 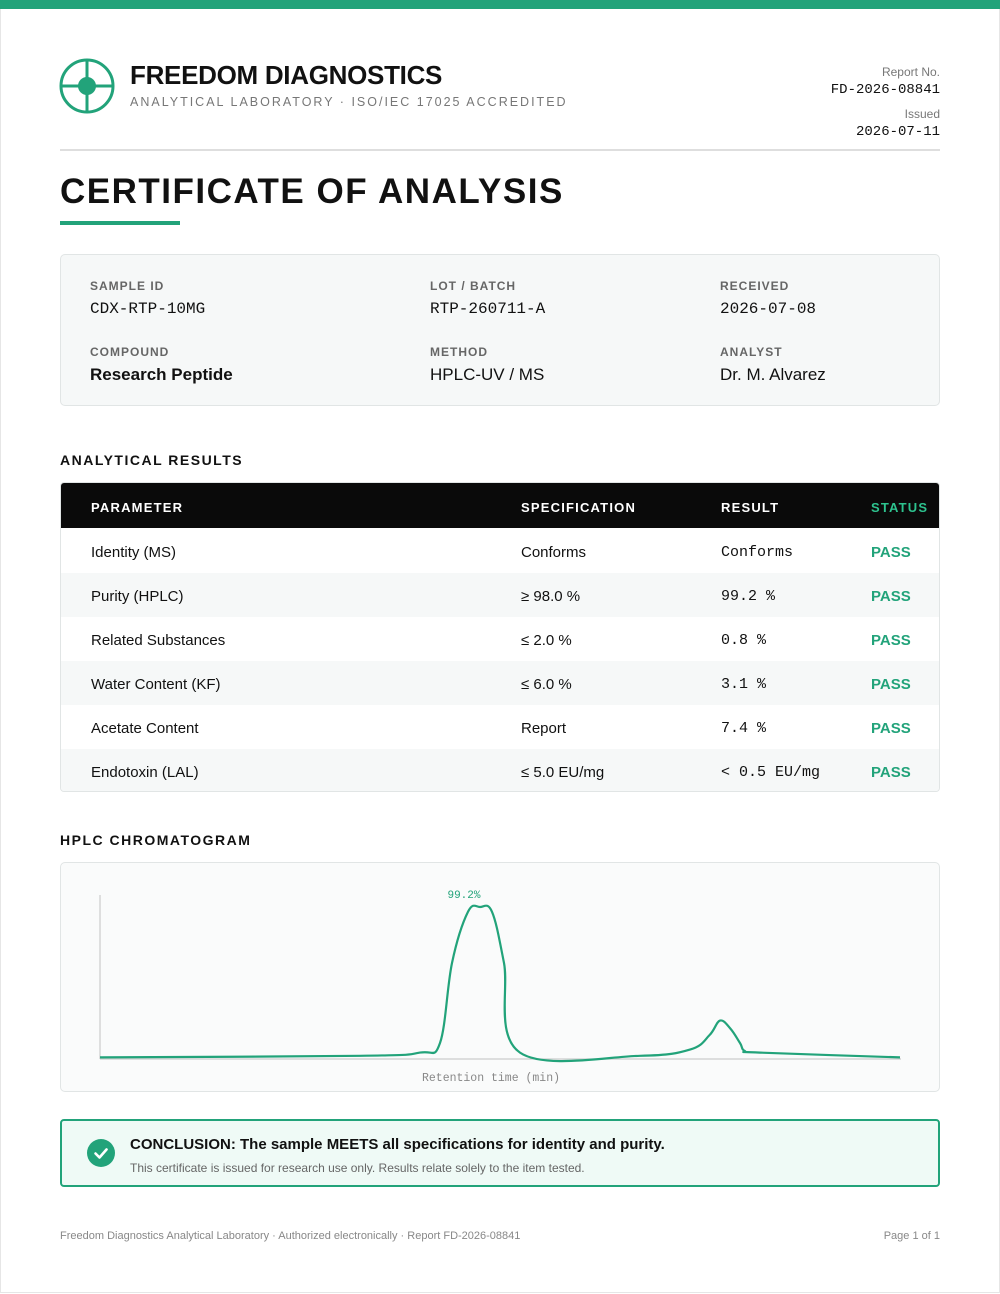 I want to click on table-row: Related Substances ≤ 2.0 % 0.8 % PASS, so click(x=500, y=639).